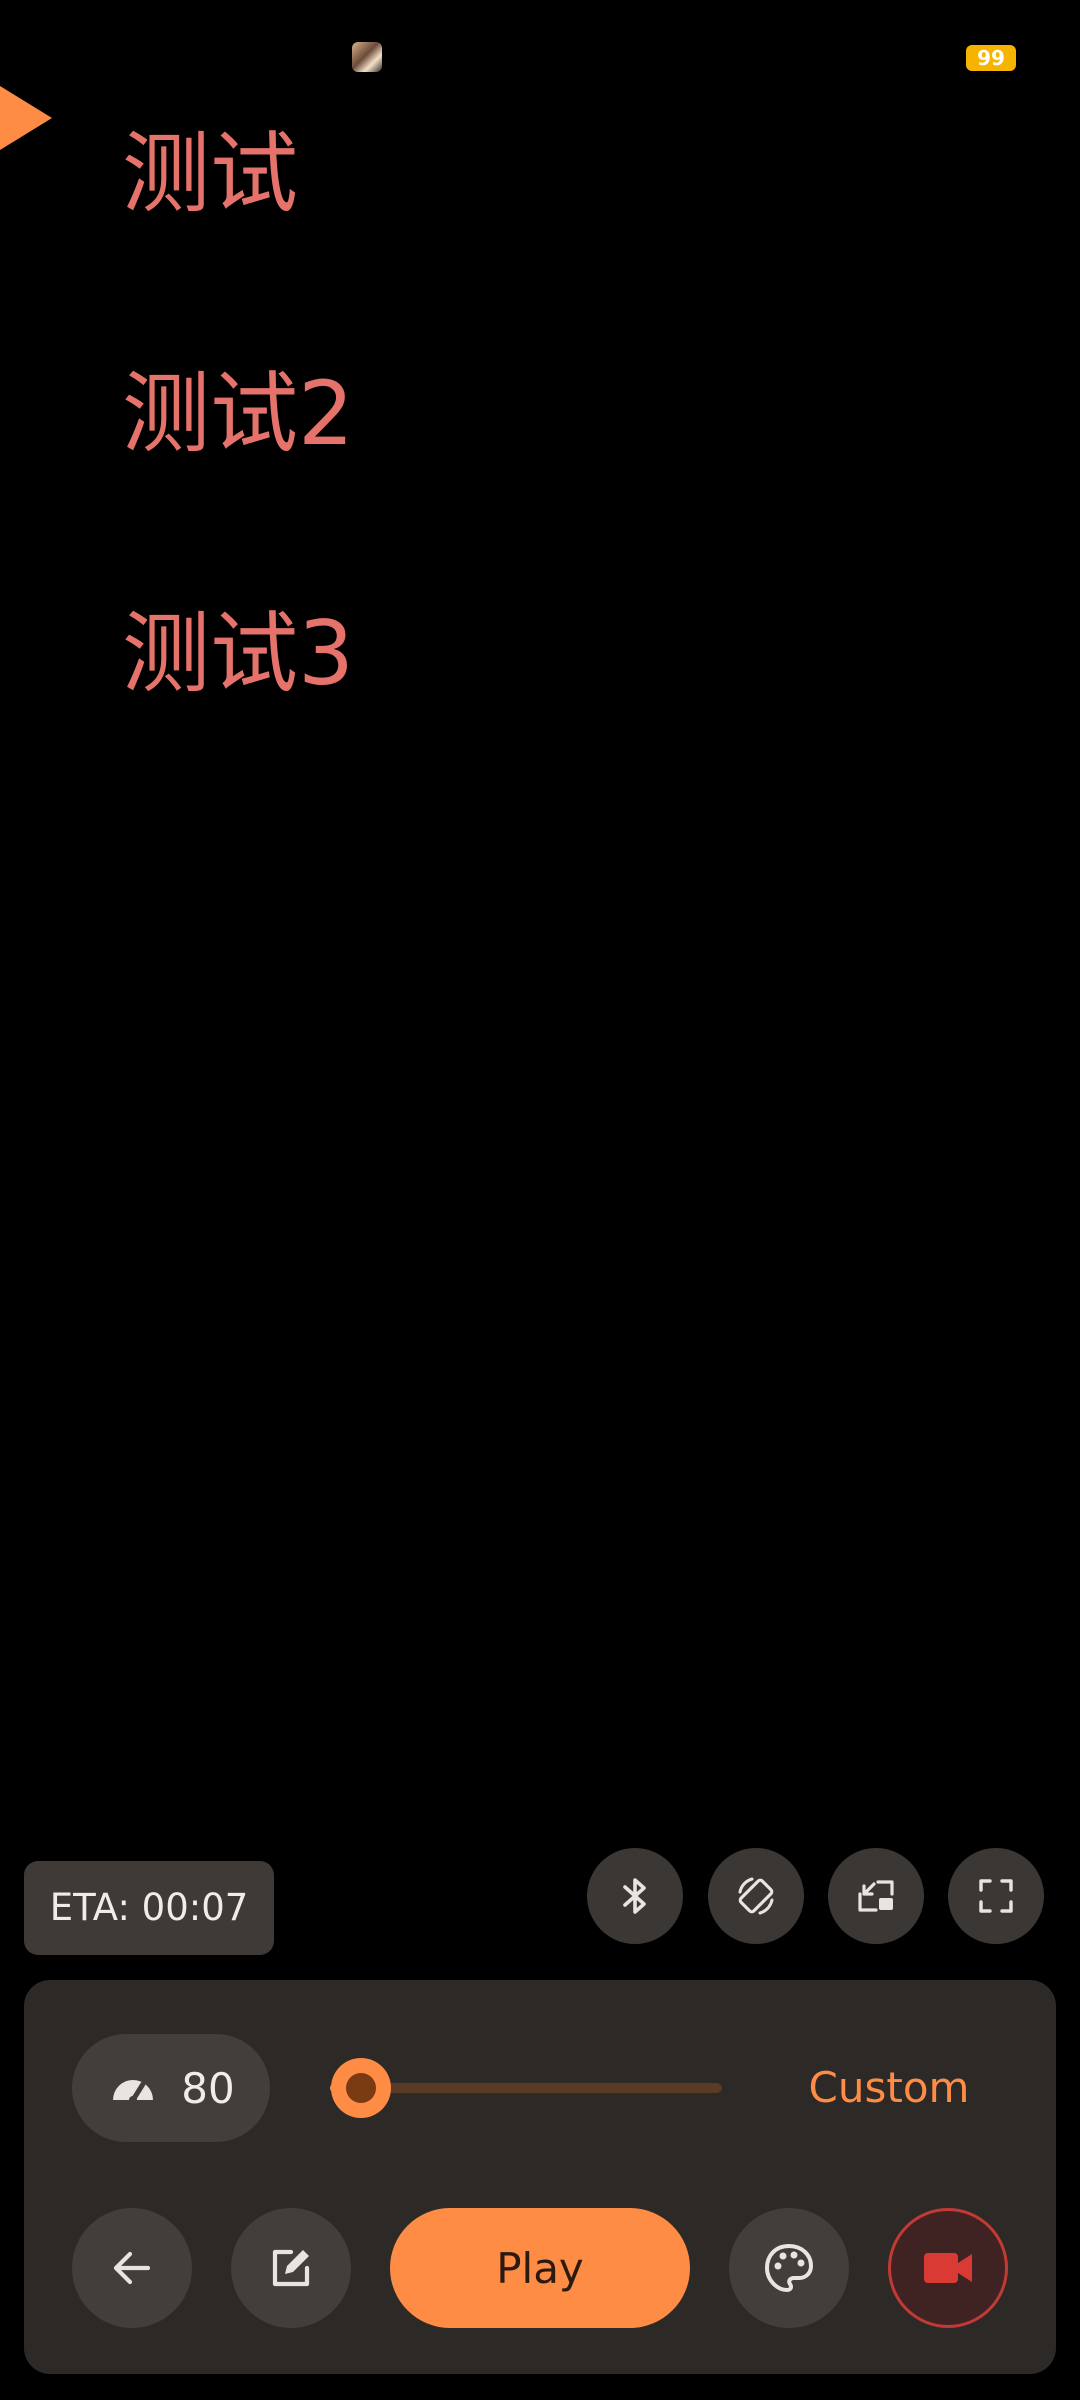 The image size is (1080, 2400). I want to click on palette-button, so click(789, 2268).